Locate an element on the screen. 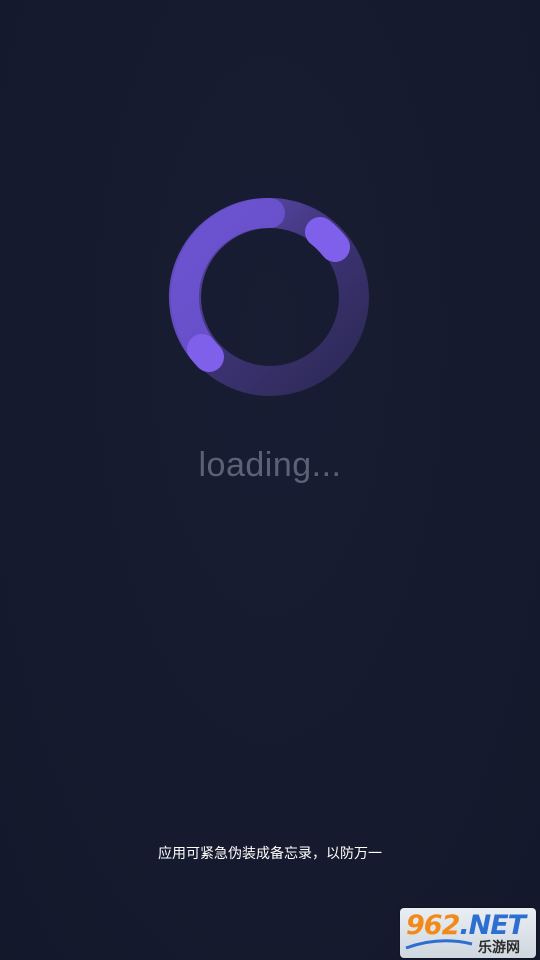 The height and width of the screenshot is (960, 540). watermark-digits: 962 is located at coordinates (433, 925).